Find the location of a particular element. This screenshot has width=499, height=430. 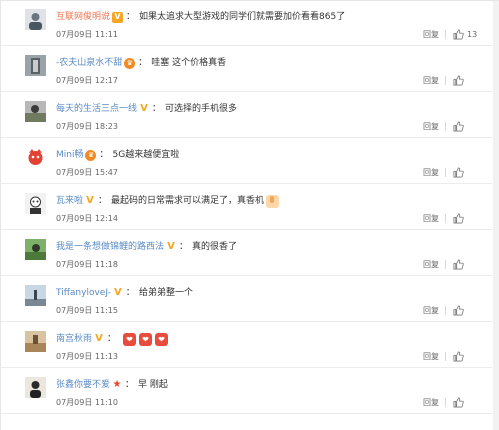

comment-text: 早 刚起 is located at coordinates (153, 385).